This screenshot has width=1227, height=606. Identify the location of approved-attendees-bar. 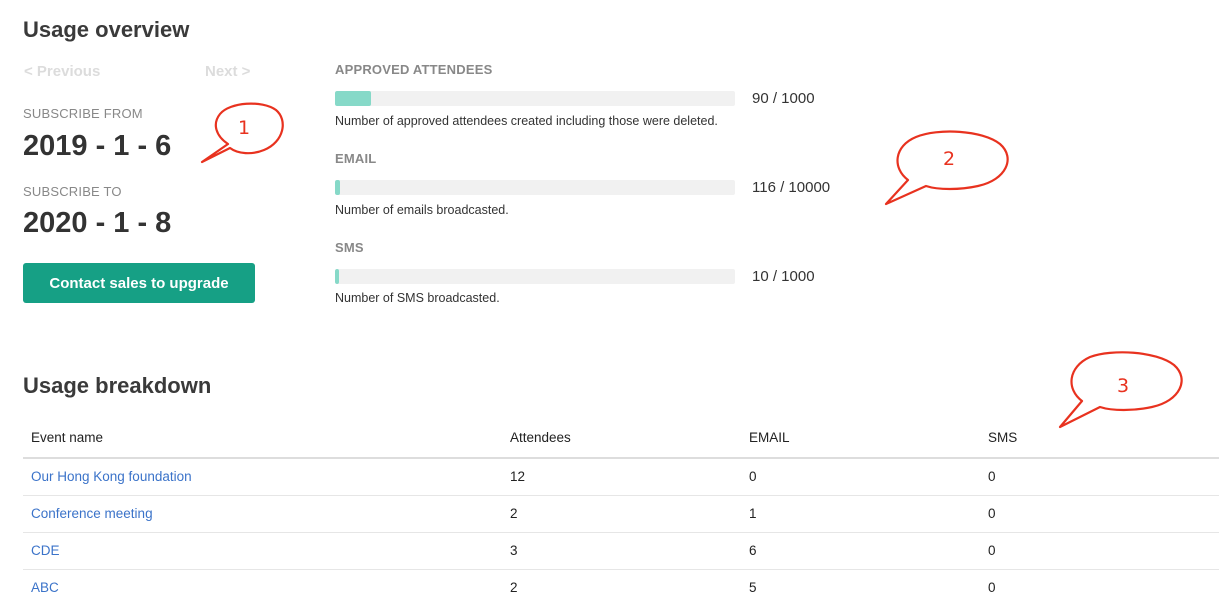
(535, 98).